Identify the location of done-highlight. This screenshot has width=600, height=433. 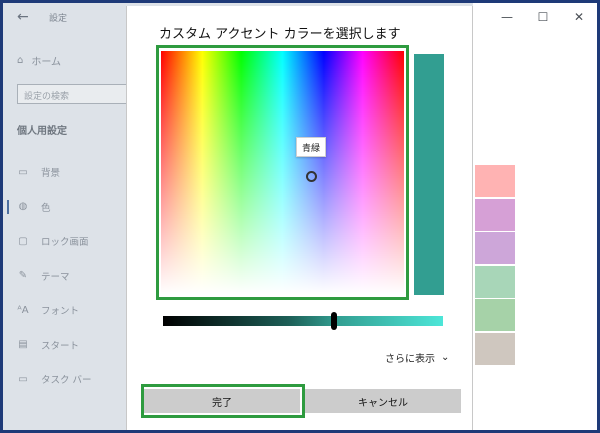
(223, 401).